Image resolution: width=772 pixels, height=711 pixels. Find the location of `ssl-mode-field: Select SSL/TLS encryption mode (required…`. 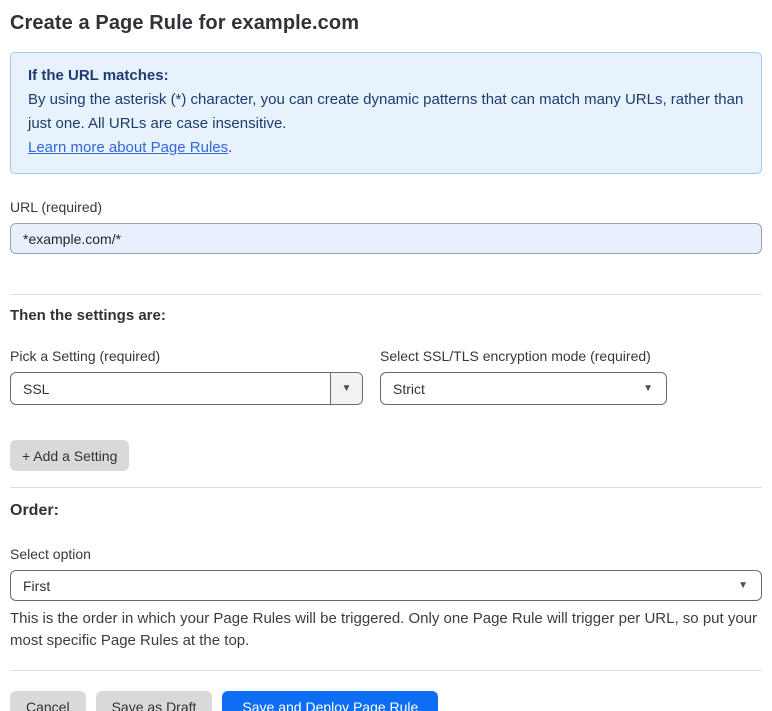

ssl-mode-field: Select SSL/TLS encryption mode (required… is located at coordinates (523, 376).